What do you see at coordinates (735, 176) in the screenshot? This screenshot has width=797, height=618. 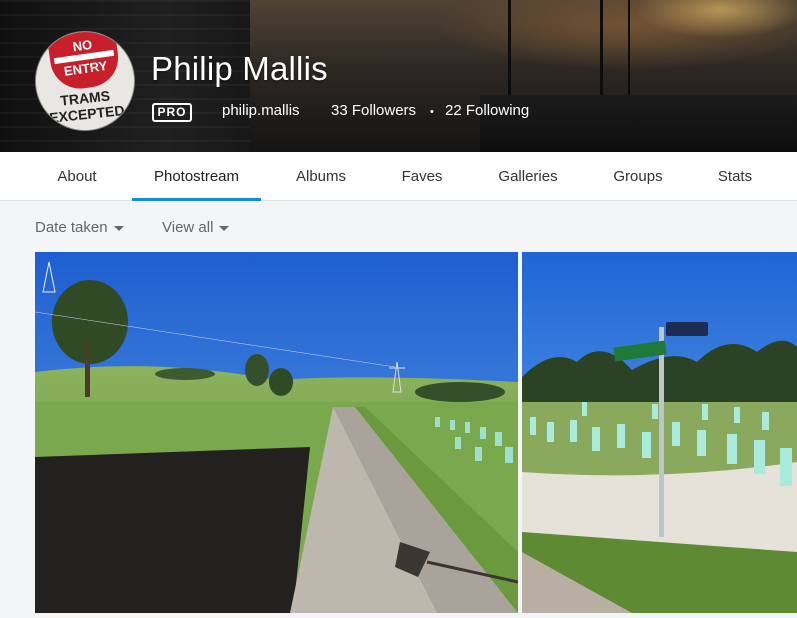 I see `tab-stats: Stats` at bounding box center [735, 176].